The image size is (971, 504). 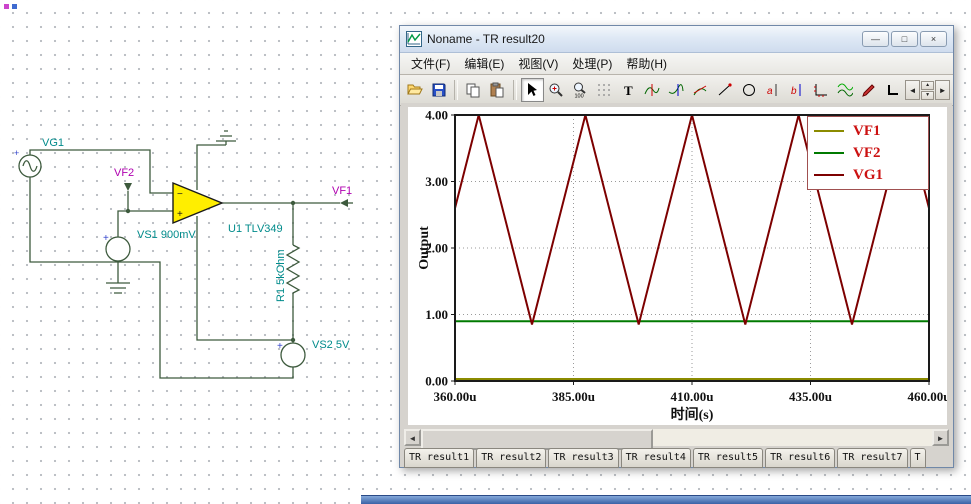 I want to click on save-button, so click(x=438, y=90).